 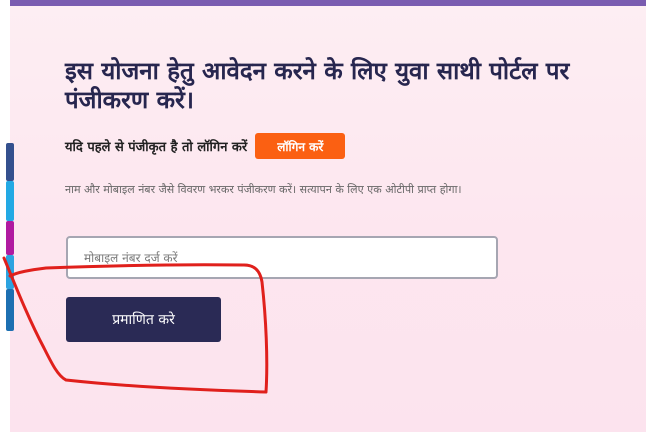 What do you see at coordinates (10, 238) in the screenshot?
I see `instagram-icon` at bounding box center [10, 238].